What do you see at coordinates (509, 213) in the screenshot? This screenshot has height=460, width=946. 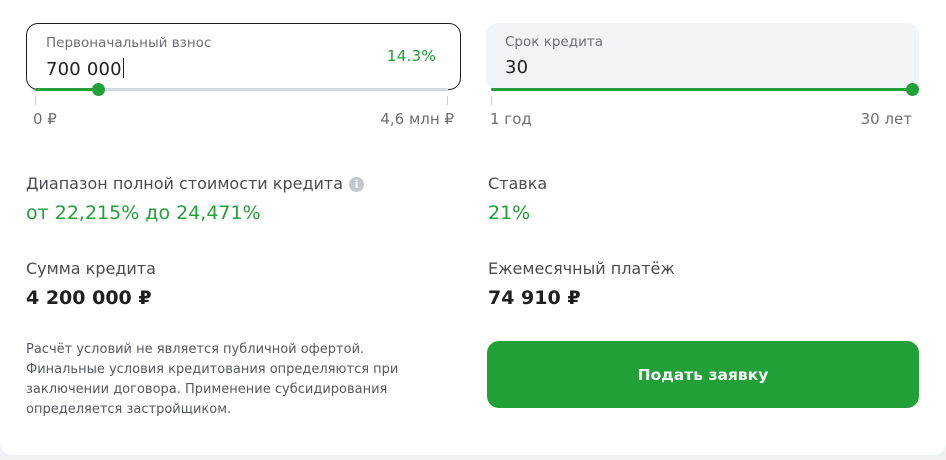 I see `rate-value: 21%` at bounding box center [509, 213].